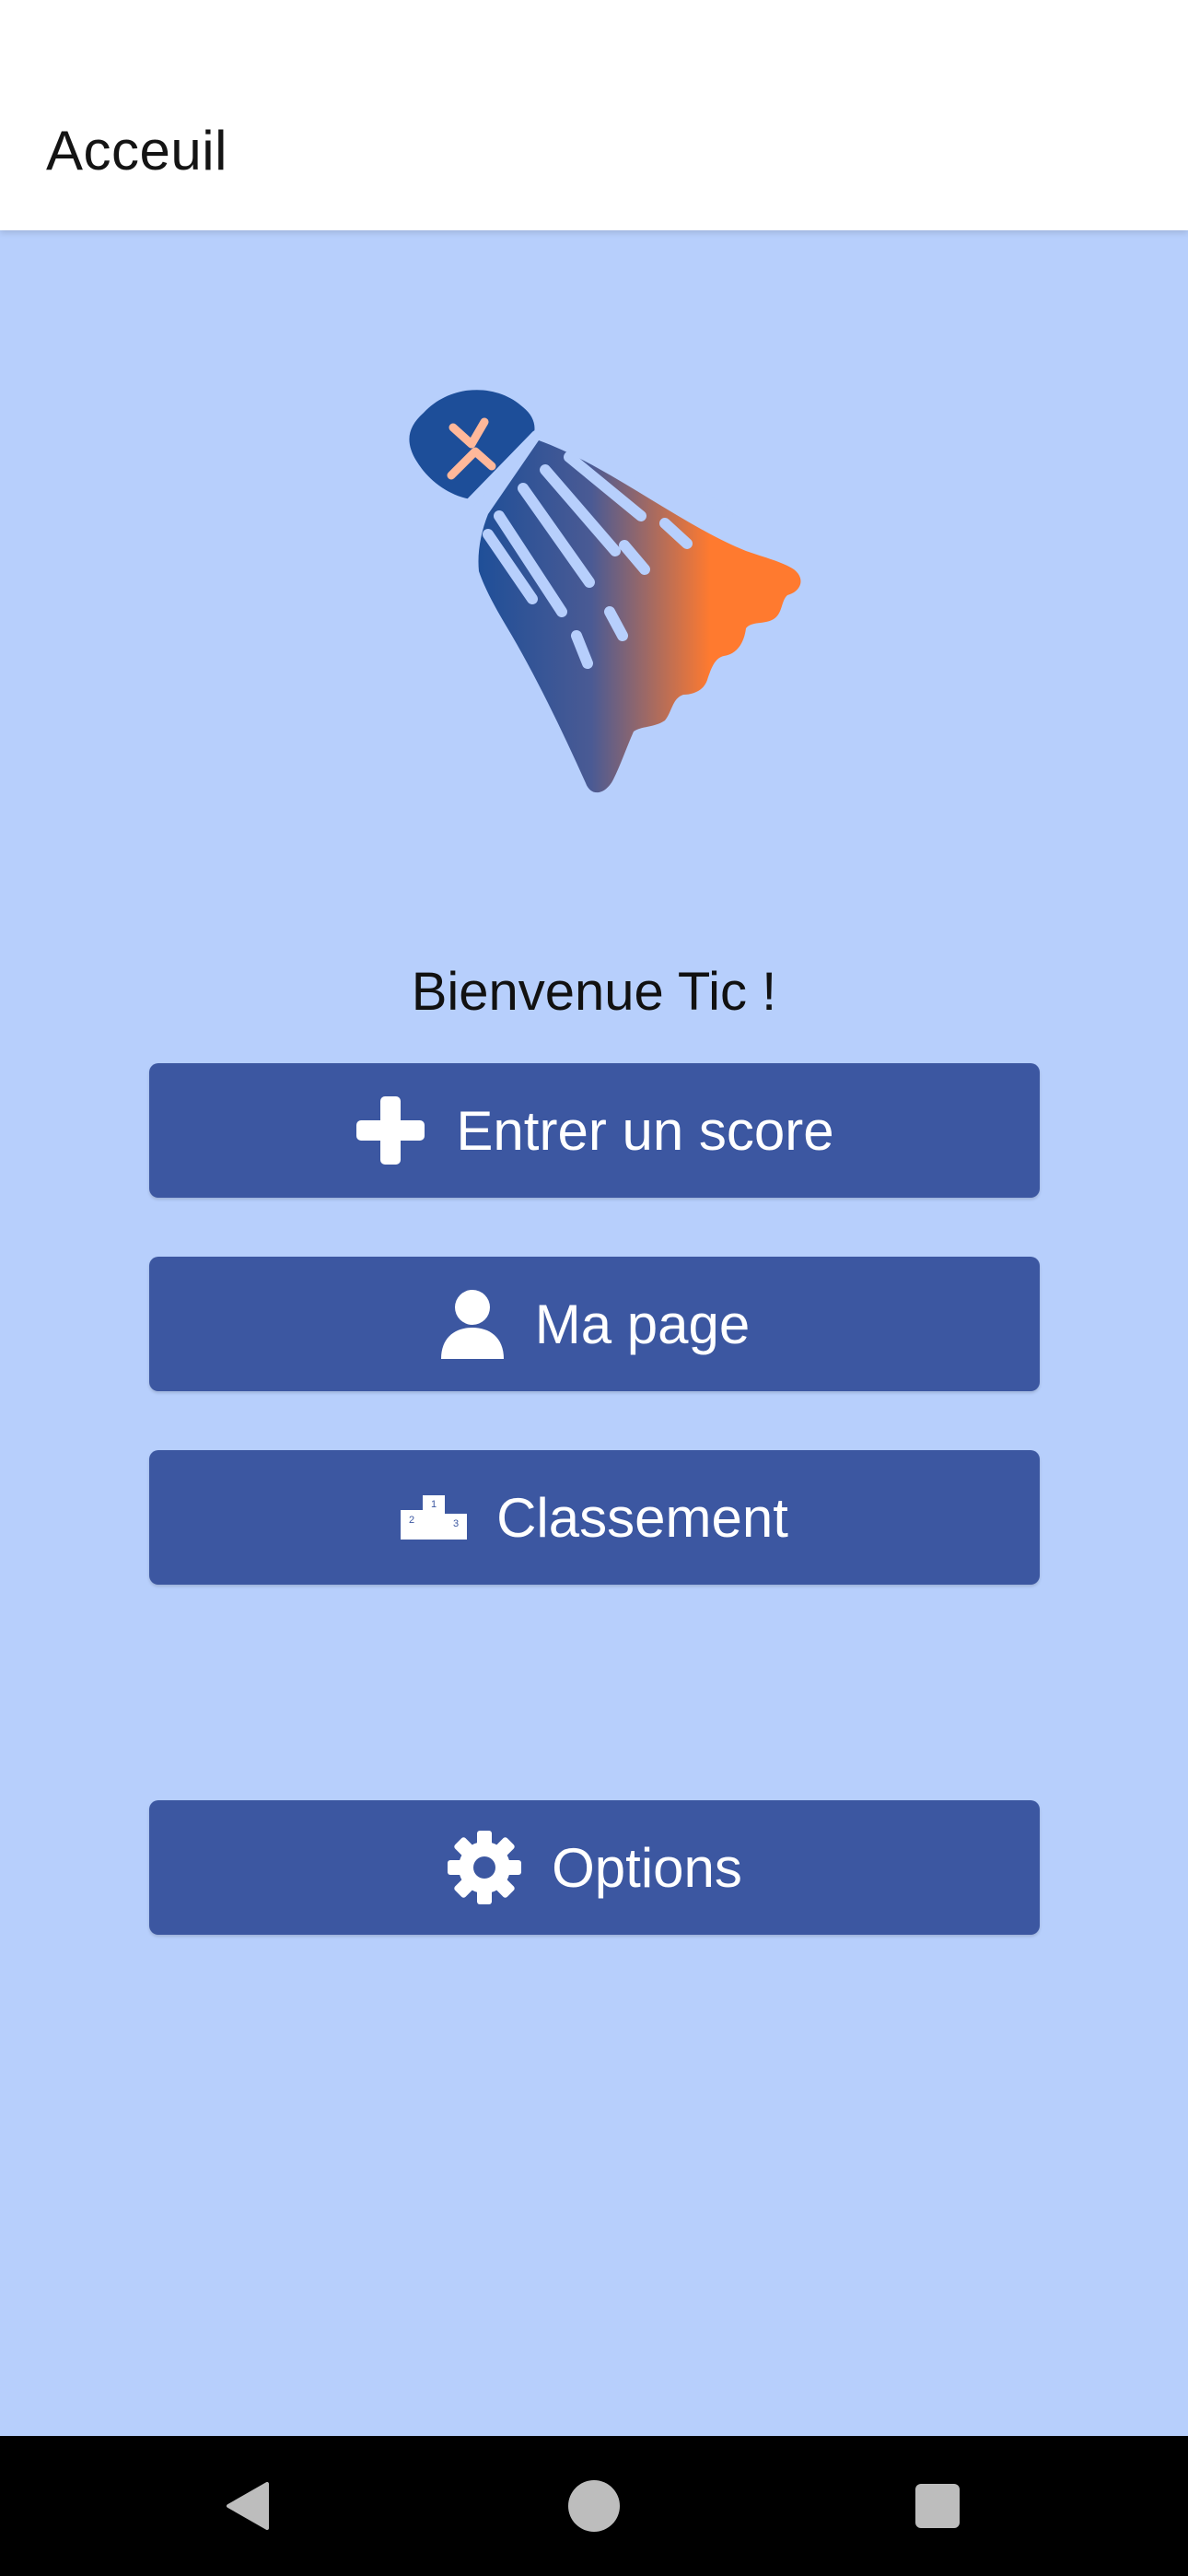 The image size is (1188, 2576). What do you see at coordinates (390, 1130) in the screenshot?
I see `plus-icon` at bounding box center [390, 1130].